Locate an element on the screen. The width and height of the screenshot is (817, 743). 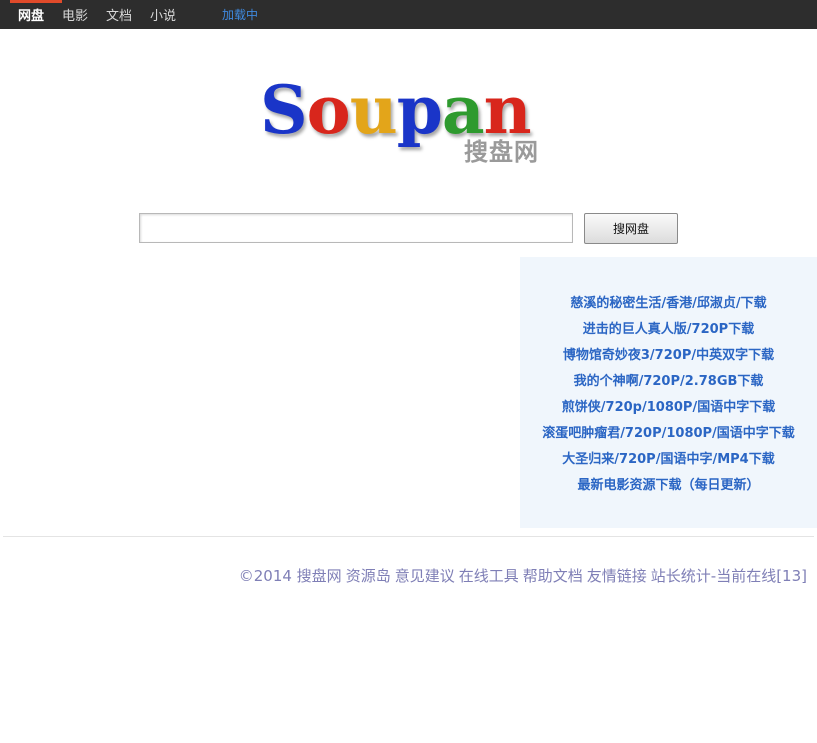
footer-link-help-docs: 帮助文档 is located at coordinates (553, 576).